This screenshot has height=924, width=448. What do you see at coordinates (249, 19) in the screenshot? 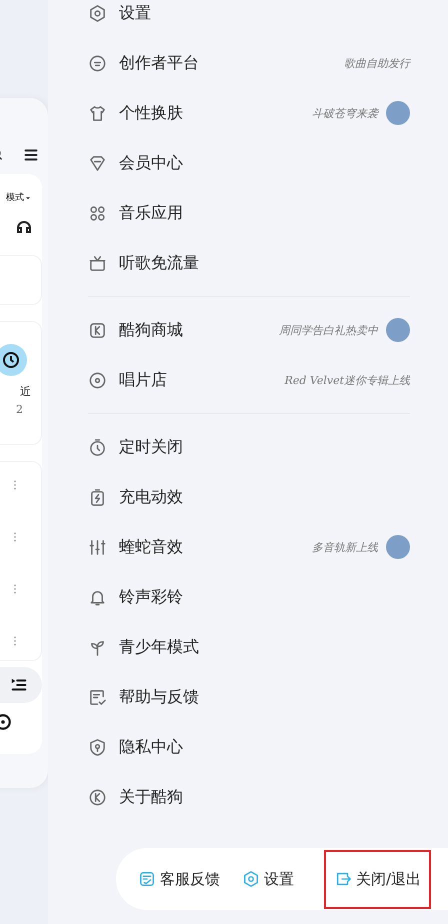
I see `menu-item: 设置` at bounding box center [249, 19].